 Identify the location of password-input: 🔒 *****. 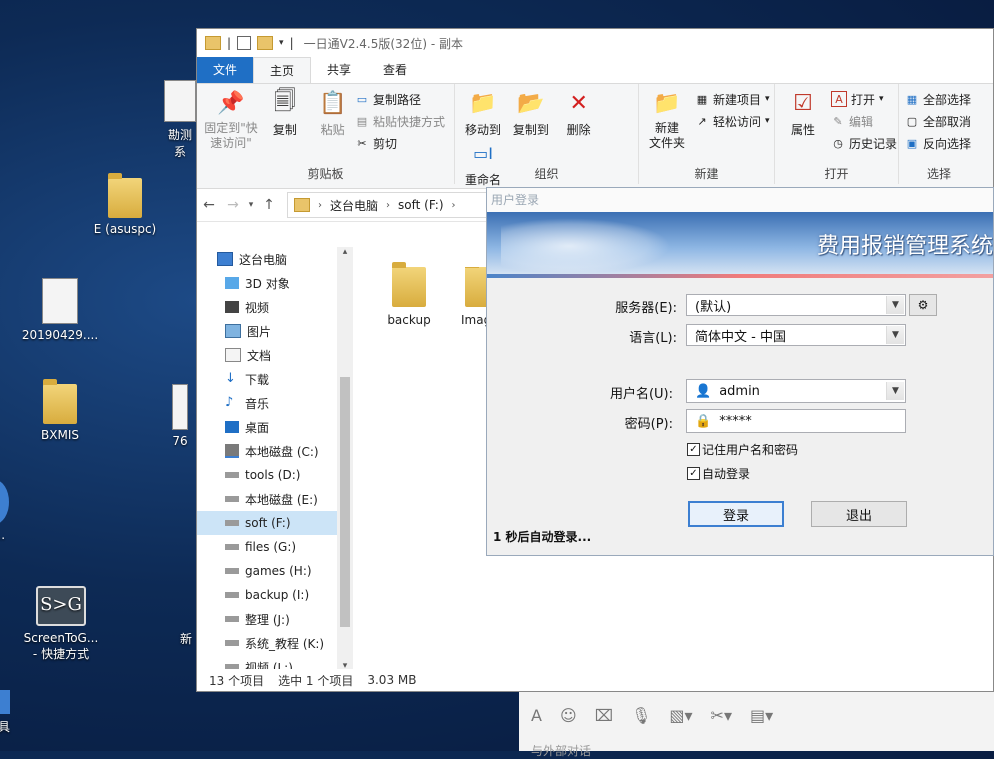
(796, 421).